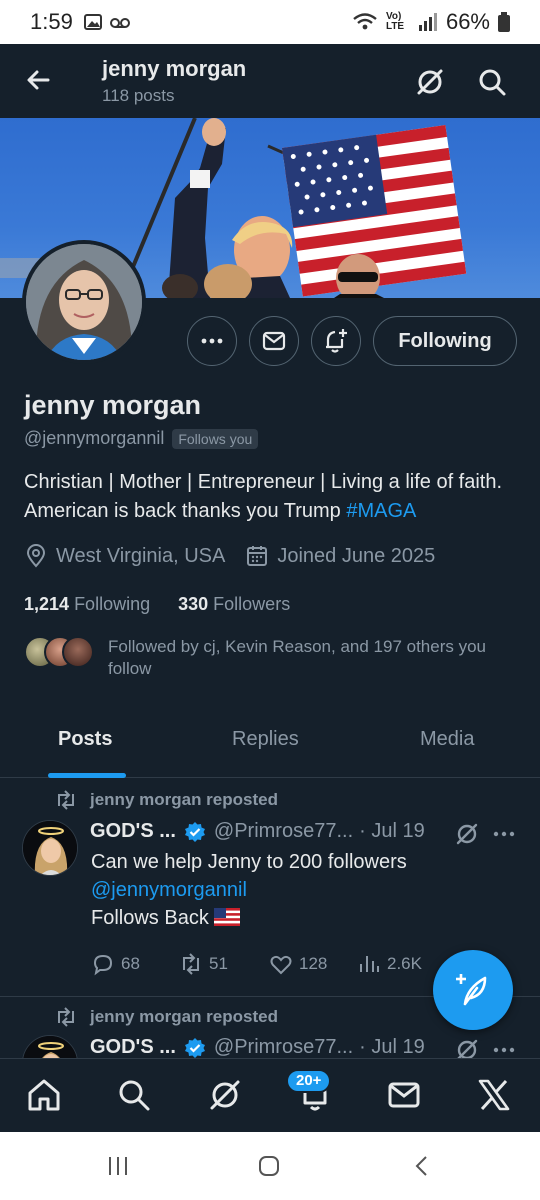 The height and width of the screenshot is (1200, 540). What do you see at coordinates (103, 965) in the screenshot?
I see `reply-icon` at bounding box center [103, 965].